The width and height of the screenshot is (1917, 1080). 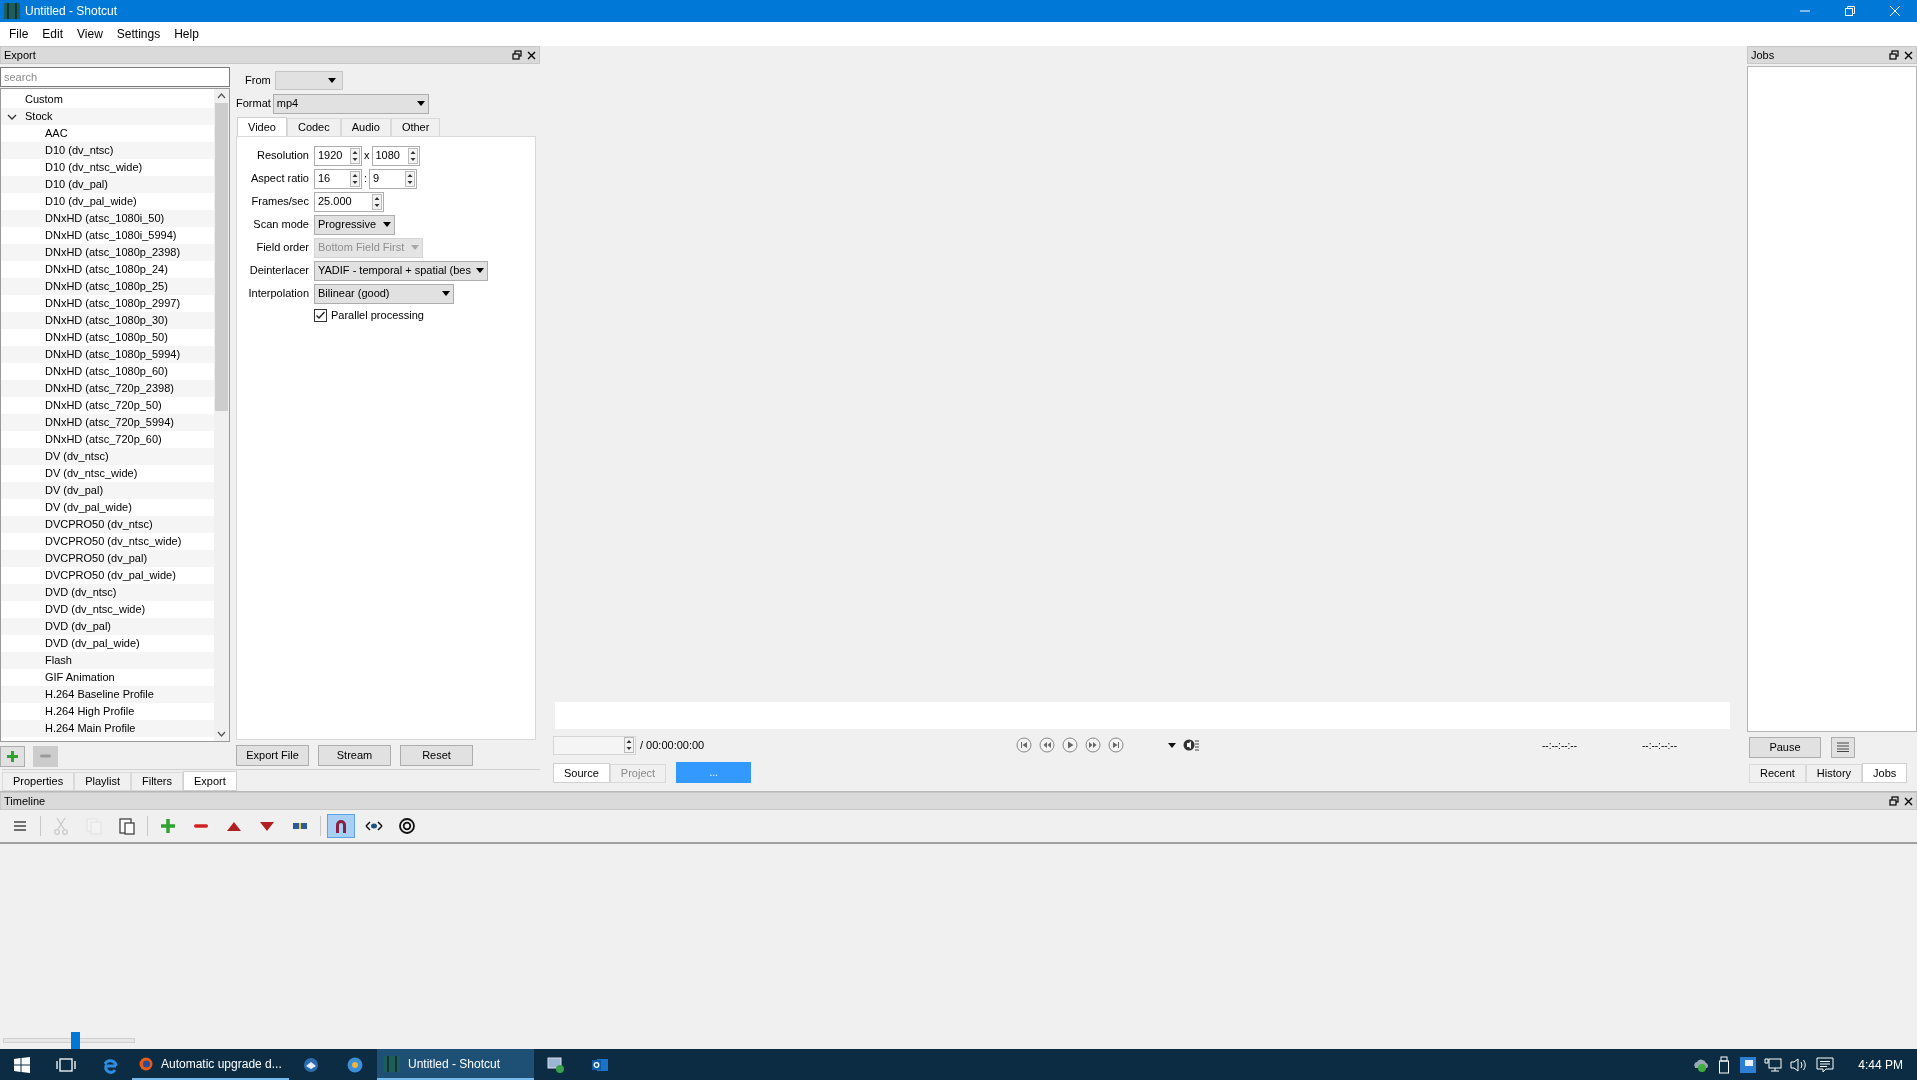 What do you see at coordinates (66, 1064) in the screenshot?
I see `task-view-icon` at bounding box center [66, 1064].